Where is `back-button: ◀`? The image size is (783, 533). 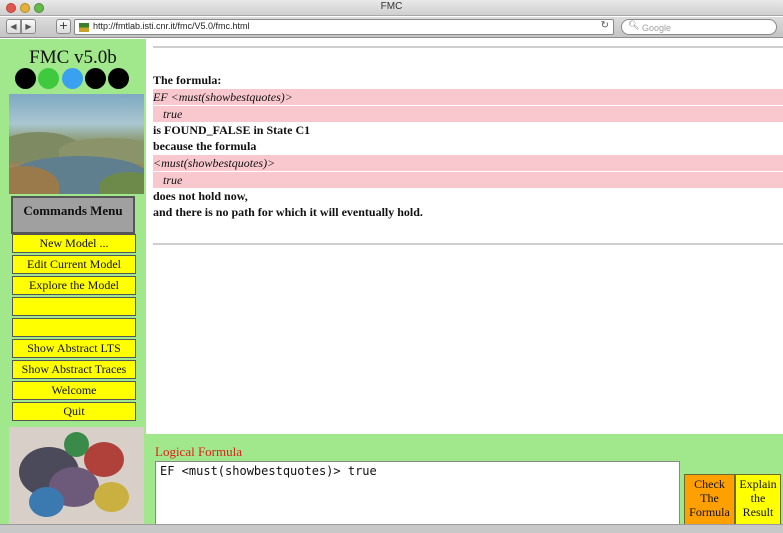 back-button: ◀ is located at coordinates (13, 26).